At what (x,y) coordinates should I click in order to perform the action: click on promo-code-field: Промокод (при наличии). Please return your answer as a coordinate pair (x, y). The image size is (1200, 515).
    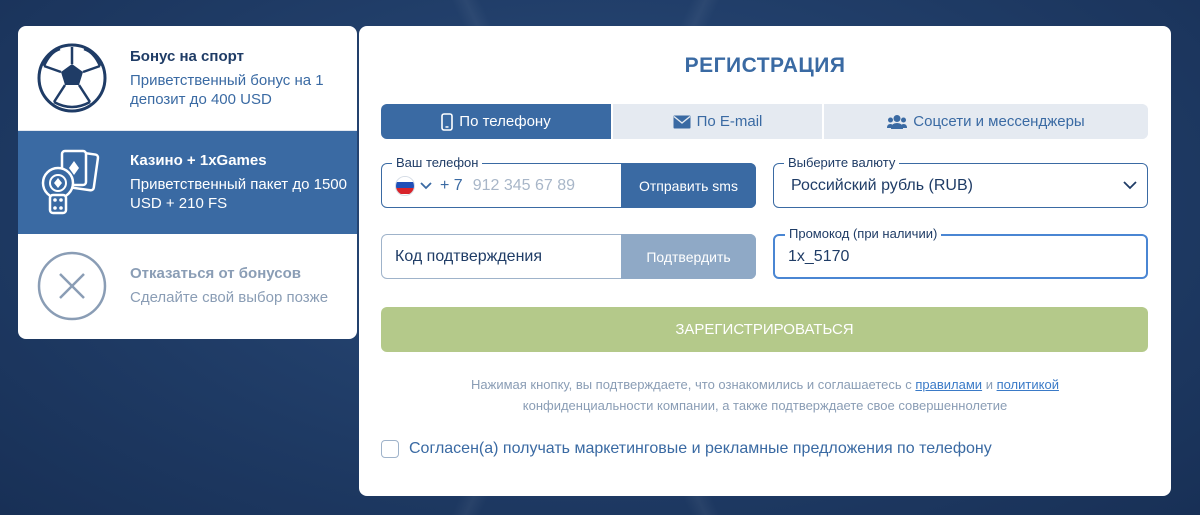
    Looking at the image, I should click on (960, 252).